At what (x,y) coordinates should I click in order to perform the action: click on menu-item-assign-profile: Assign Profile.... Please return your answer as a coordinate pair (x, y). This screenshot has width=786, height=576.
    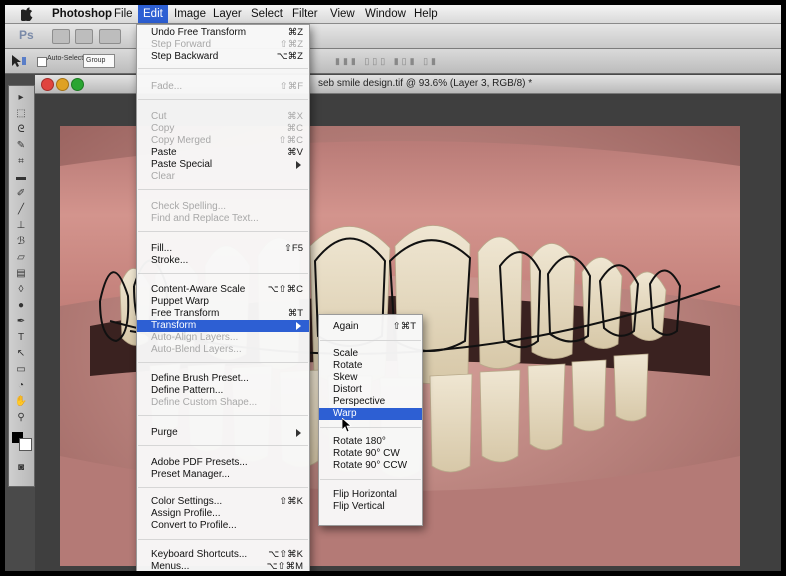
    Looking at the image, I should click on (223, 514).